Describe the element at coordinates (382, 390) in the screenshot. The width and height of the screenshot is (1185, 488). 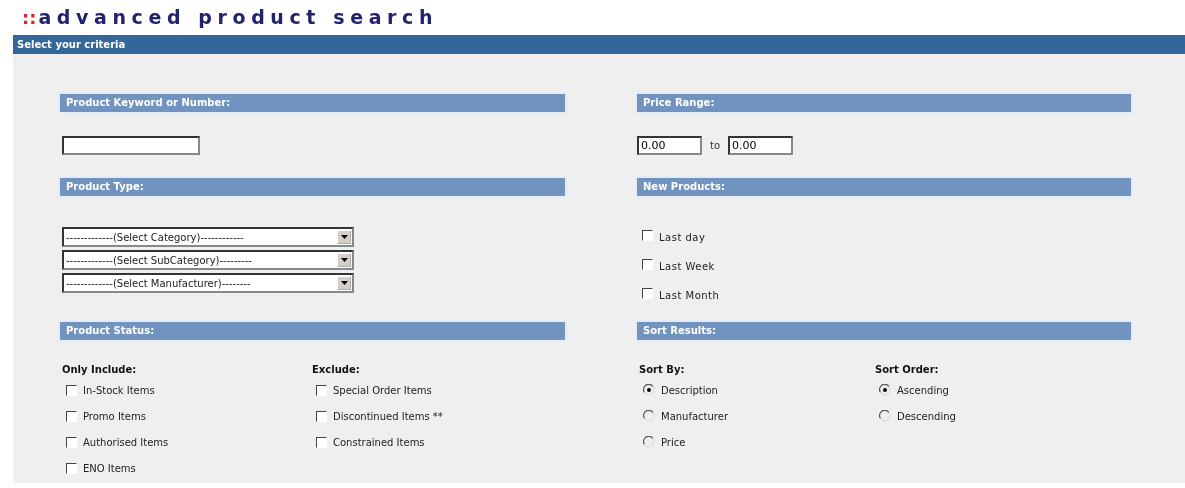
I see `checkbox-label: Special Order Items` at that location.